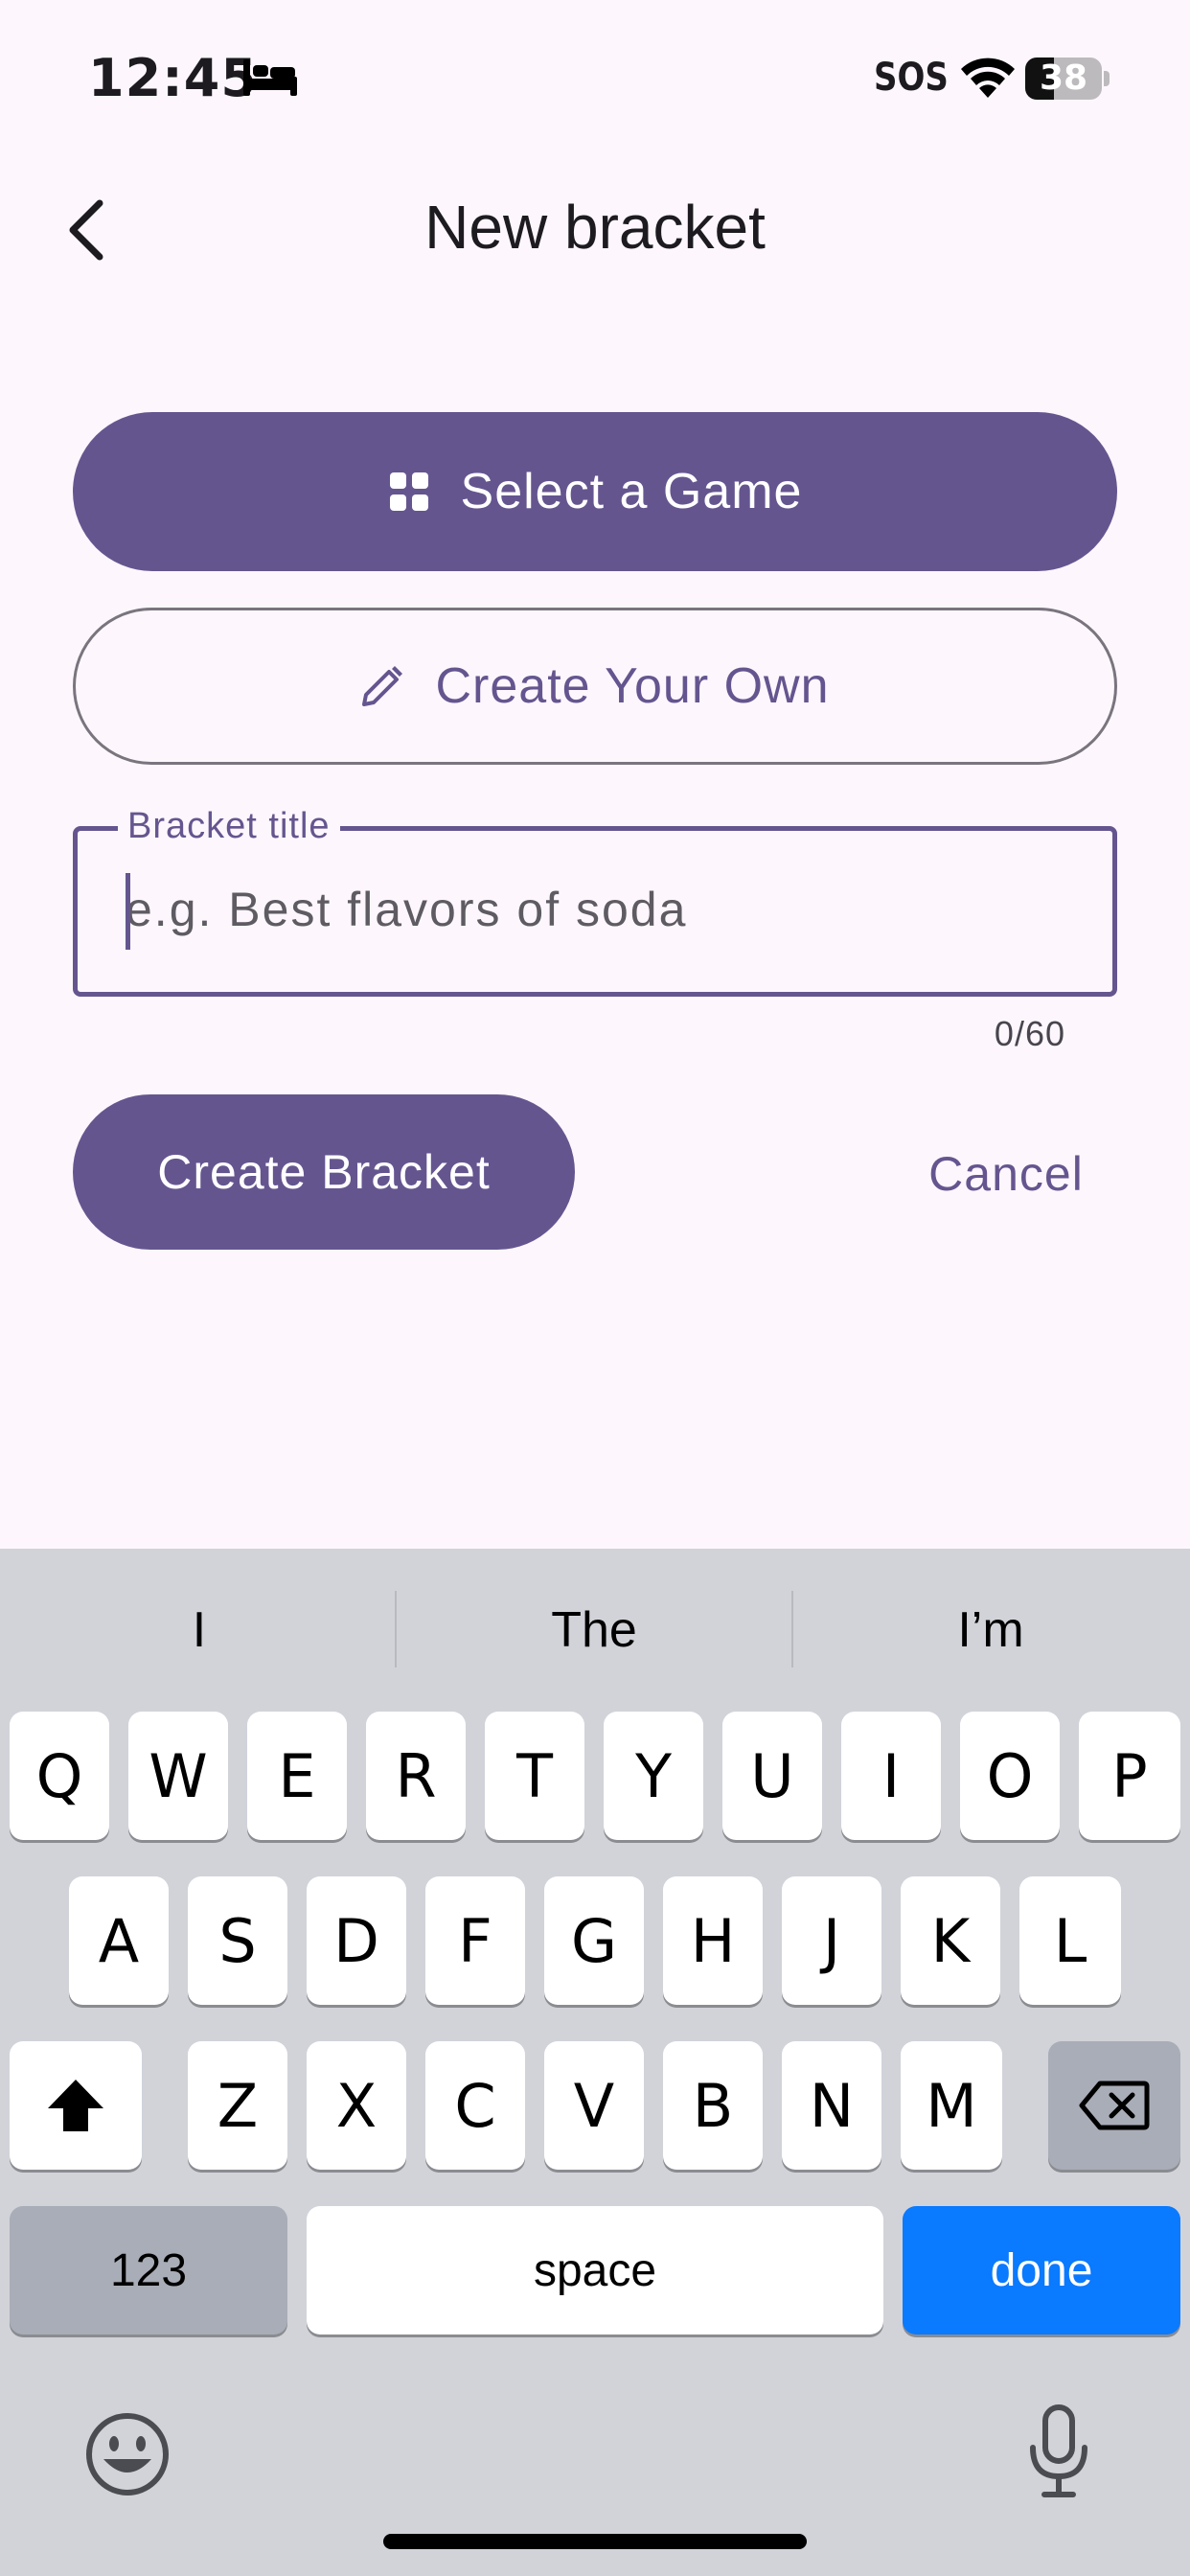  I want to click on bracket-title-label: Bracket title, so click(229, 826).